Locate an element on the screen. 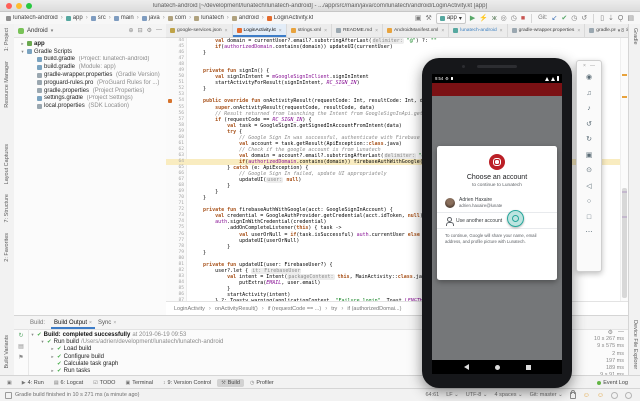  locate-file-icon: ⊕ is located at coordinates (131, 30).